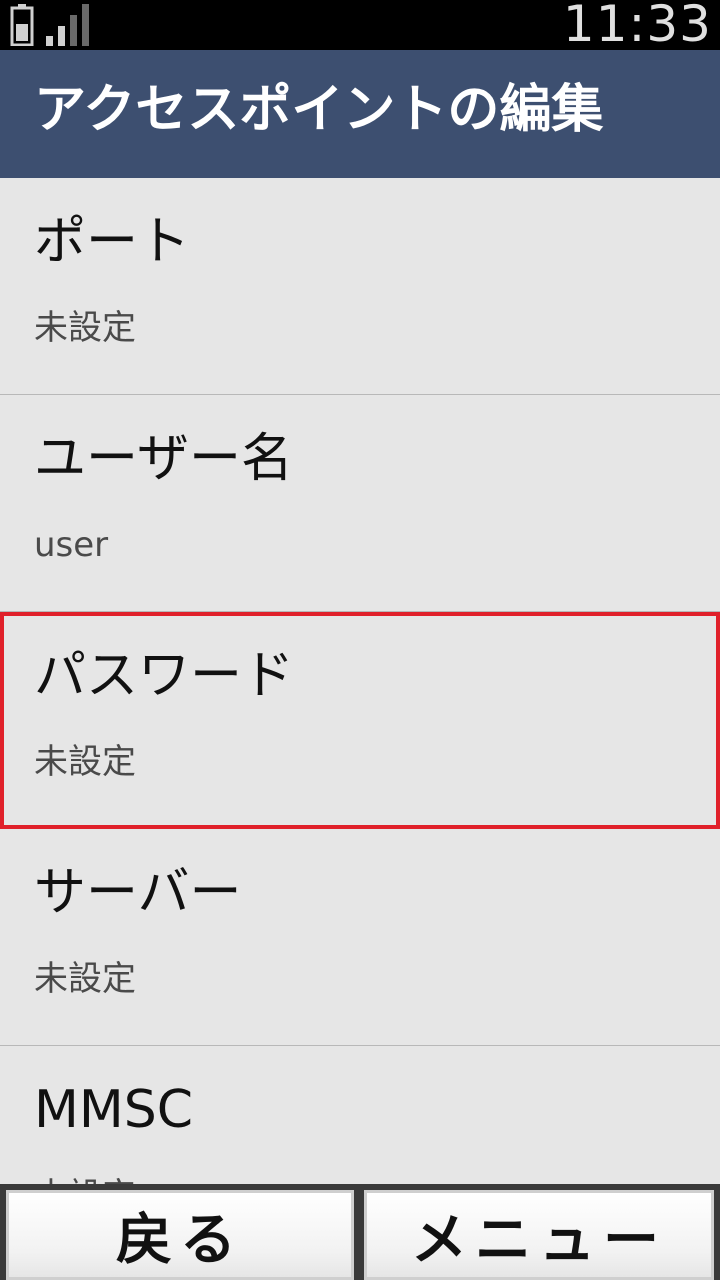 This screenshot has width=720, height=1280. I want to click on list-item-label: サーバー, so click(138, 893).